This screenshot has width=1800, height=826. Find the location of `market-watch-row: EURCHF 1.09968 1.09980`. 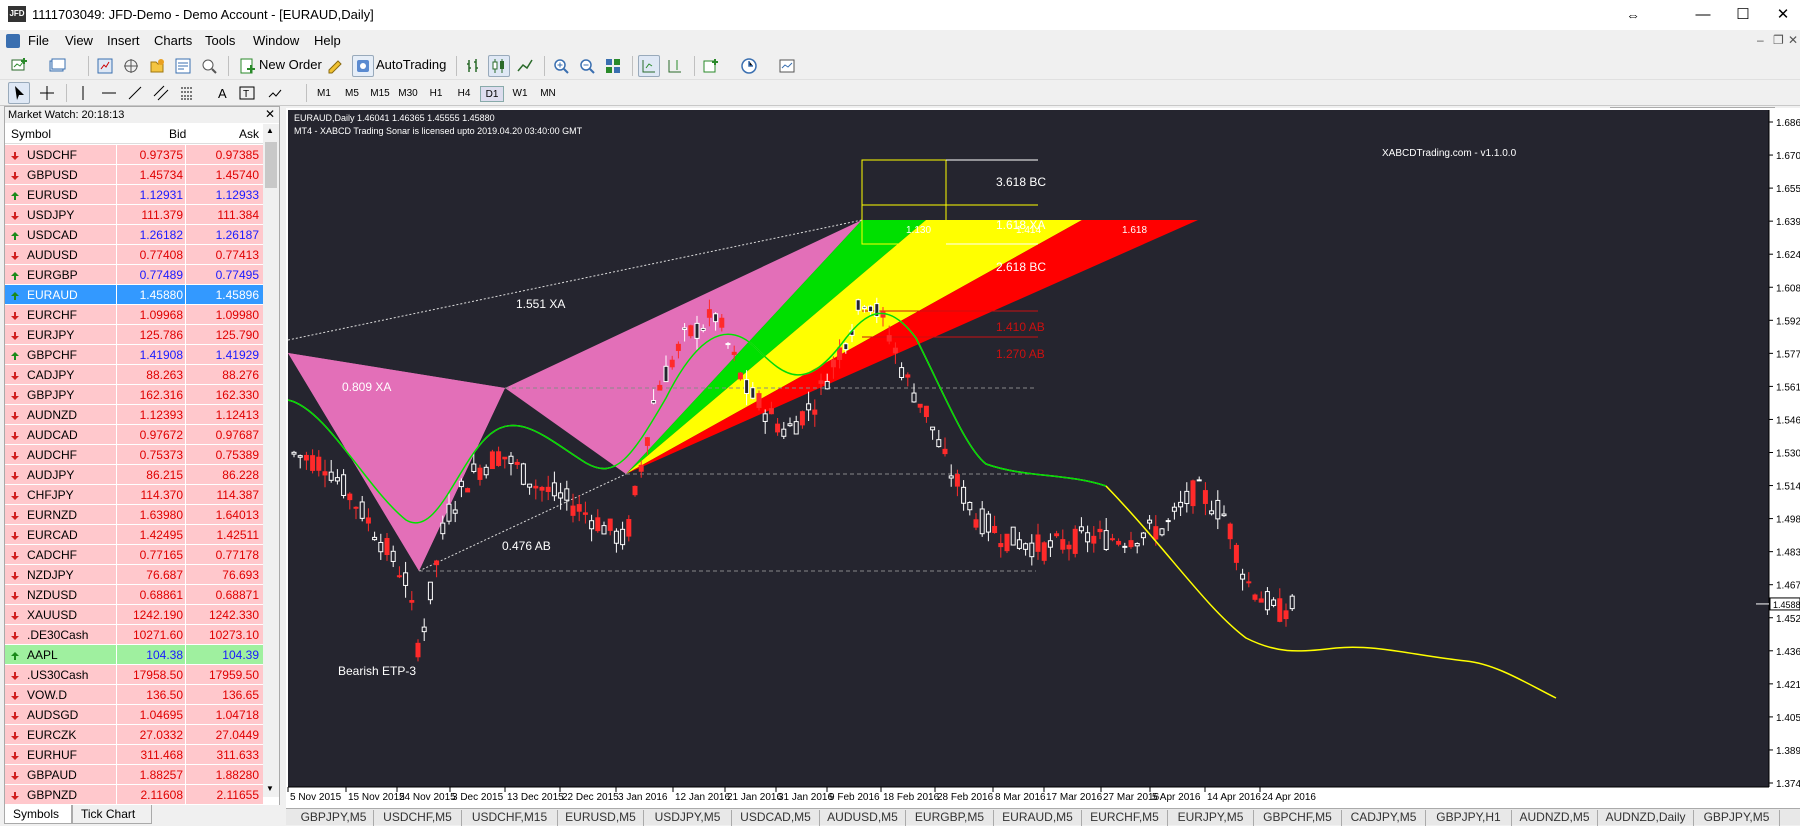

market-watch-row: EURCHF 1.09968 1.09980 is located at coordinates (134, 315).